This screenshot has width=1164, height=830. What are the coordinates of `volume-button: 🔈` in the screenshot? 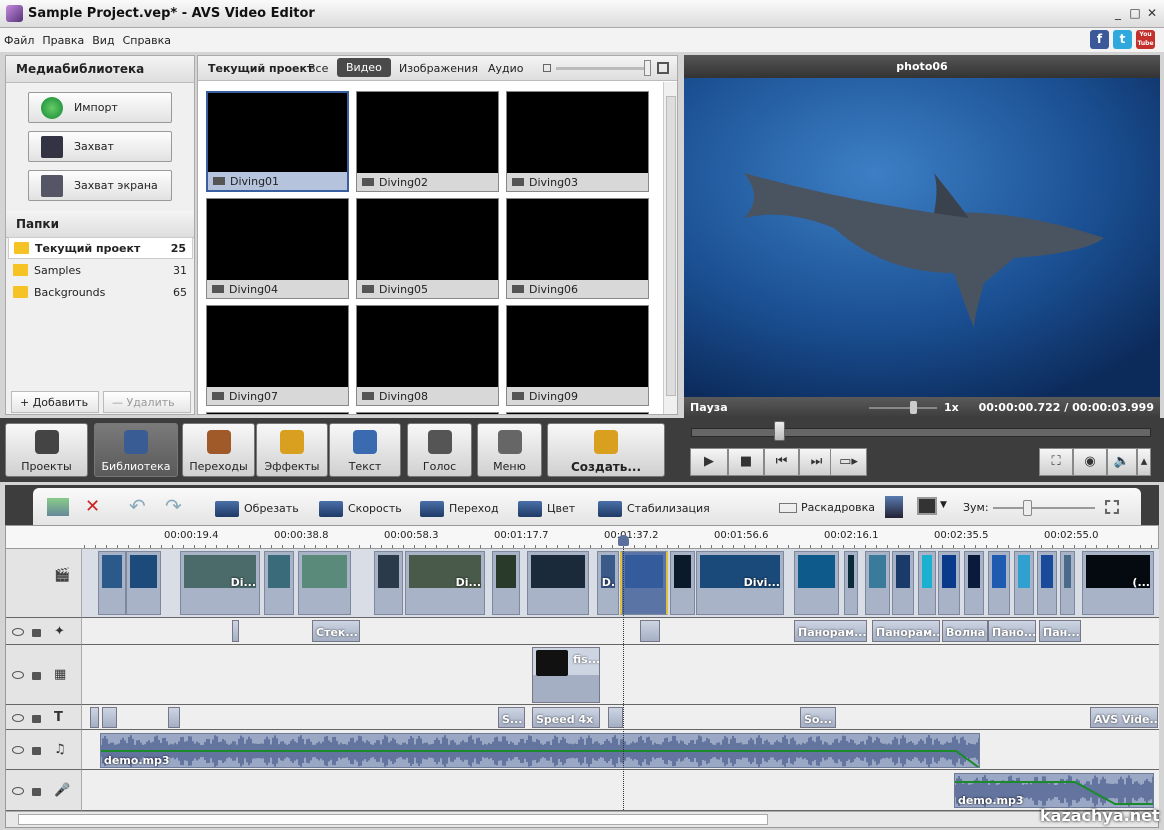 It's located at (1122, 462).